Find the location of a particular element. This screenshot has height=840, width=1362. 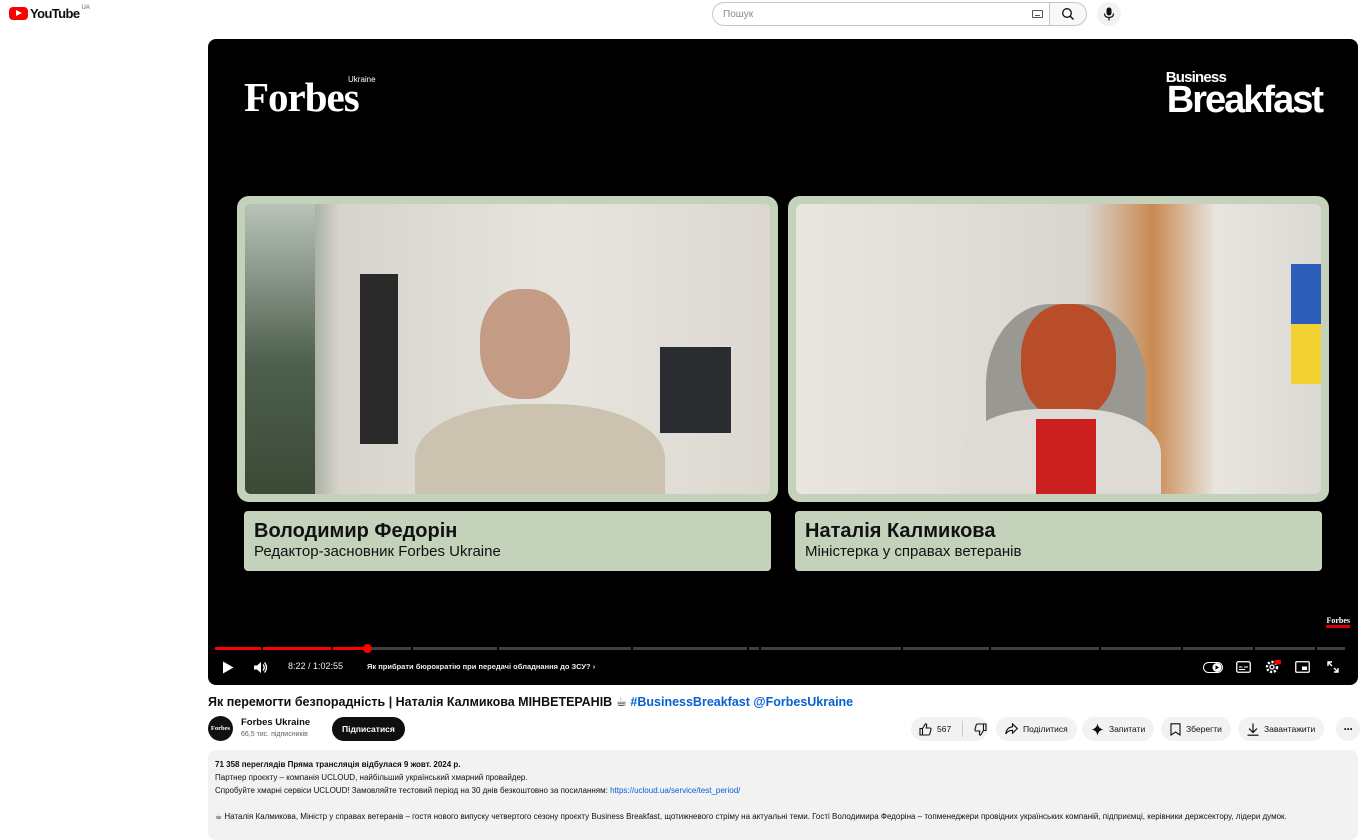

more-actions-button: ··· is located at coordinates (1348, 729).